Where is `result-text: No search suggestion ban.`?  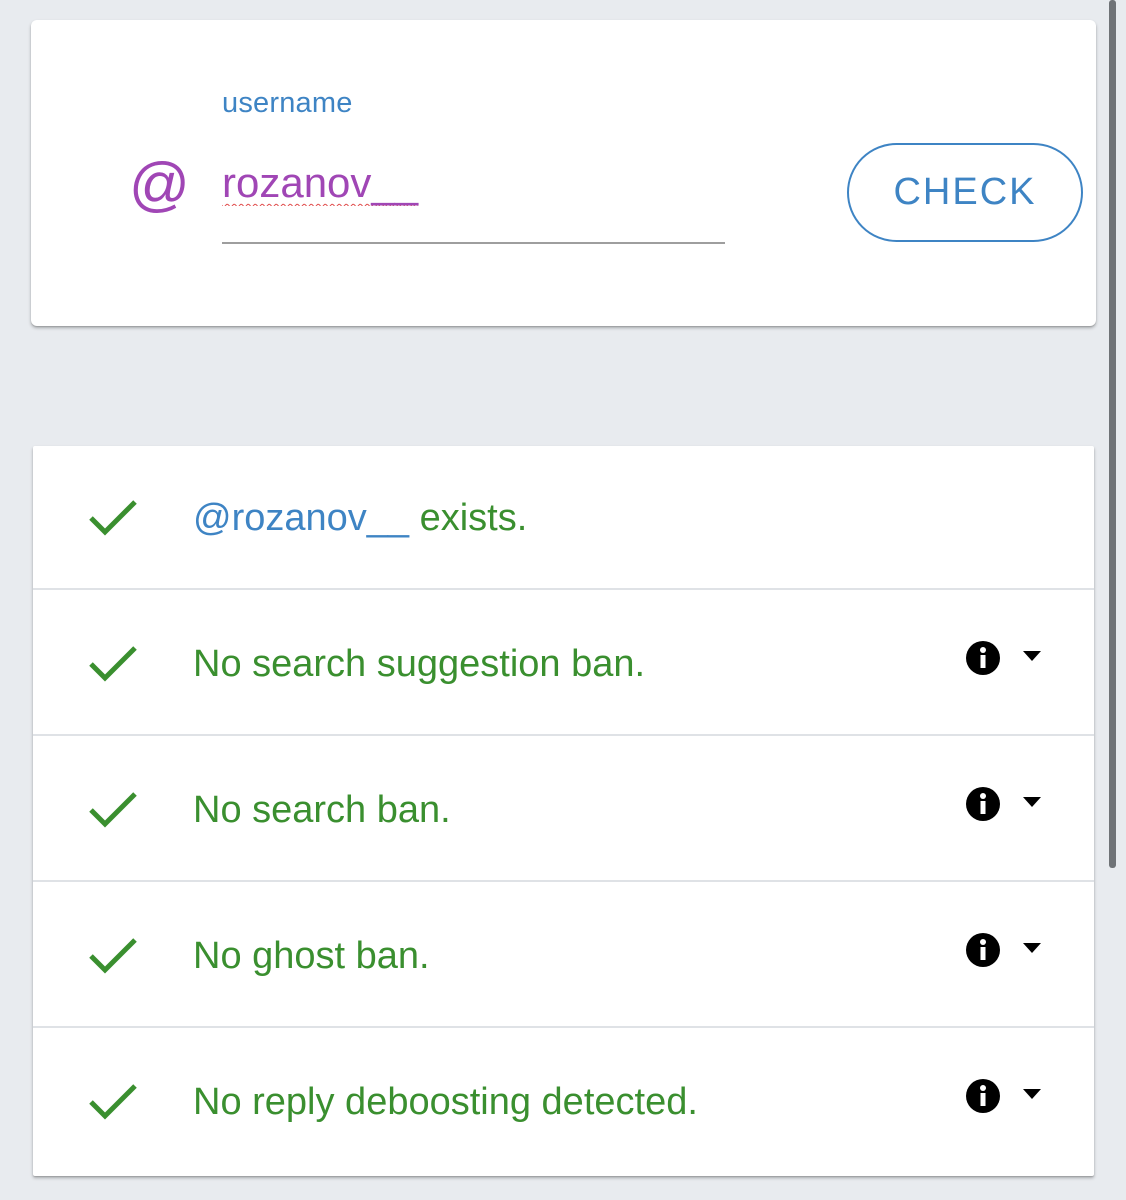 result-text: No search suggestion ban. is located at coordinates (419, 664).